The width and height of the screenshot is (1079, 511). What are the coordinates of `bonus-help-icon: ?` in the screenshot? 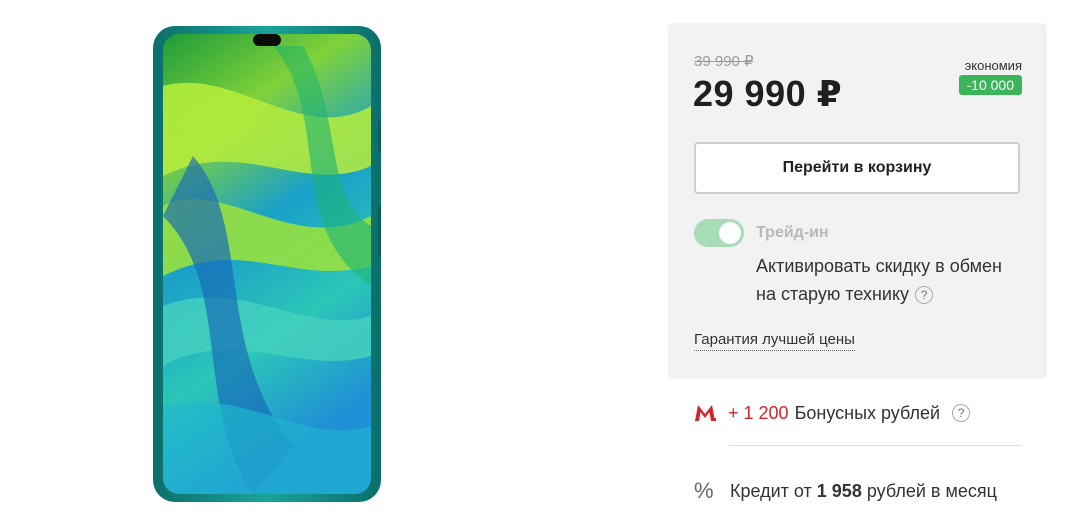 It's located at (961, 413).